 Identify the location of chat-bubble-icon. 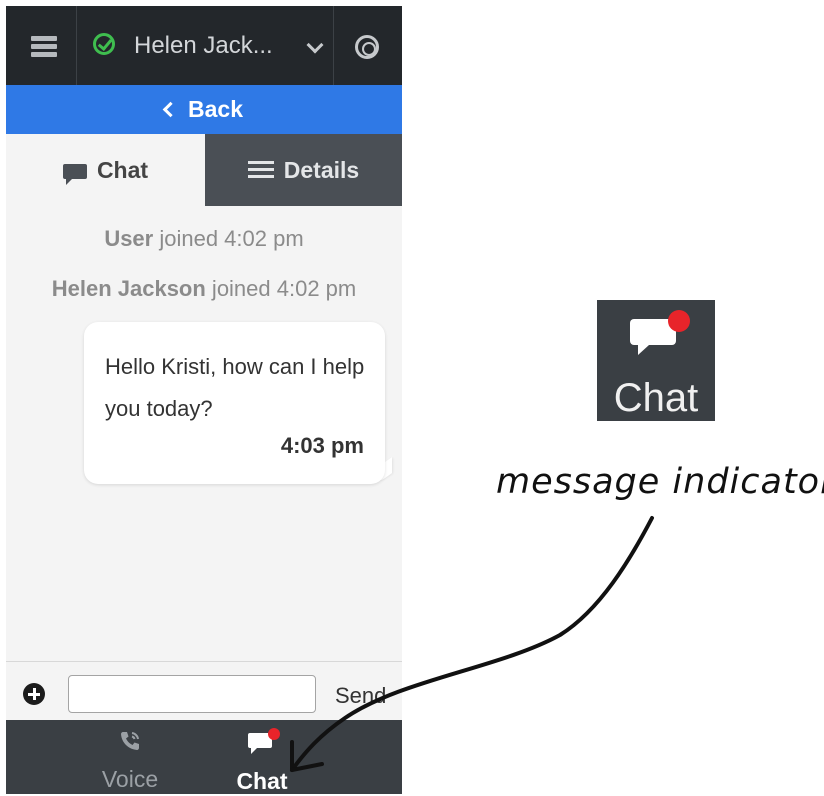
(74, 174).